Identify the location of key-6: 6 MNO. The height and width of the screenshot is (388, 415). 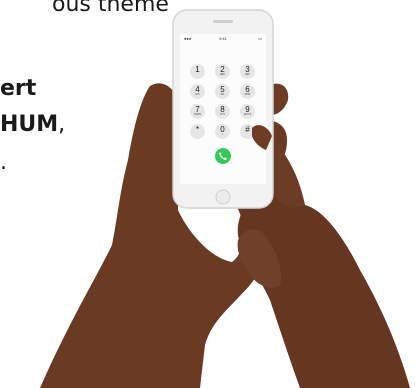
(247, 91).